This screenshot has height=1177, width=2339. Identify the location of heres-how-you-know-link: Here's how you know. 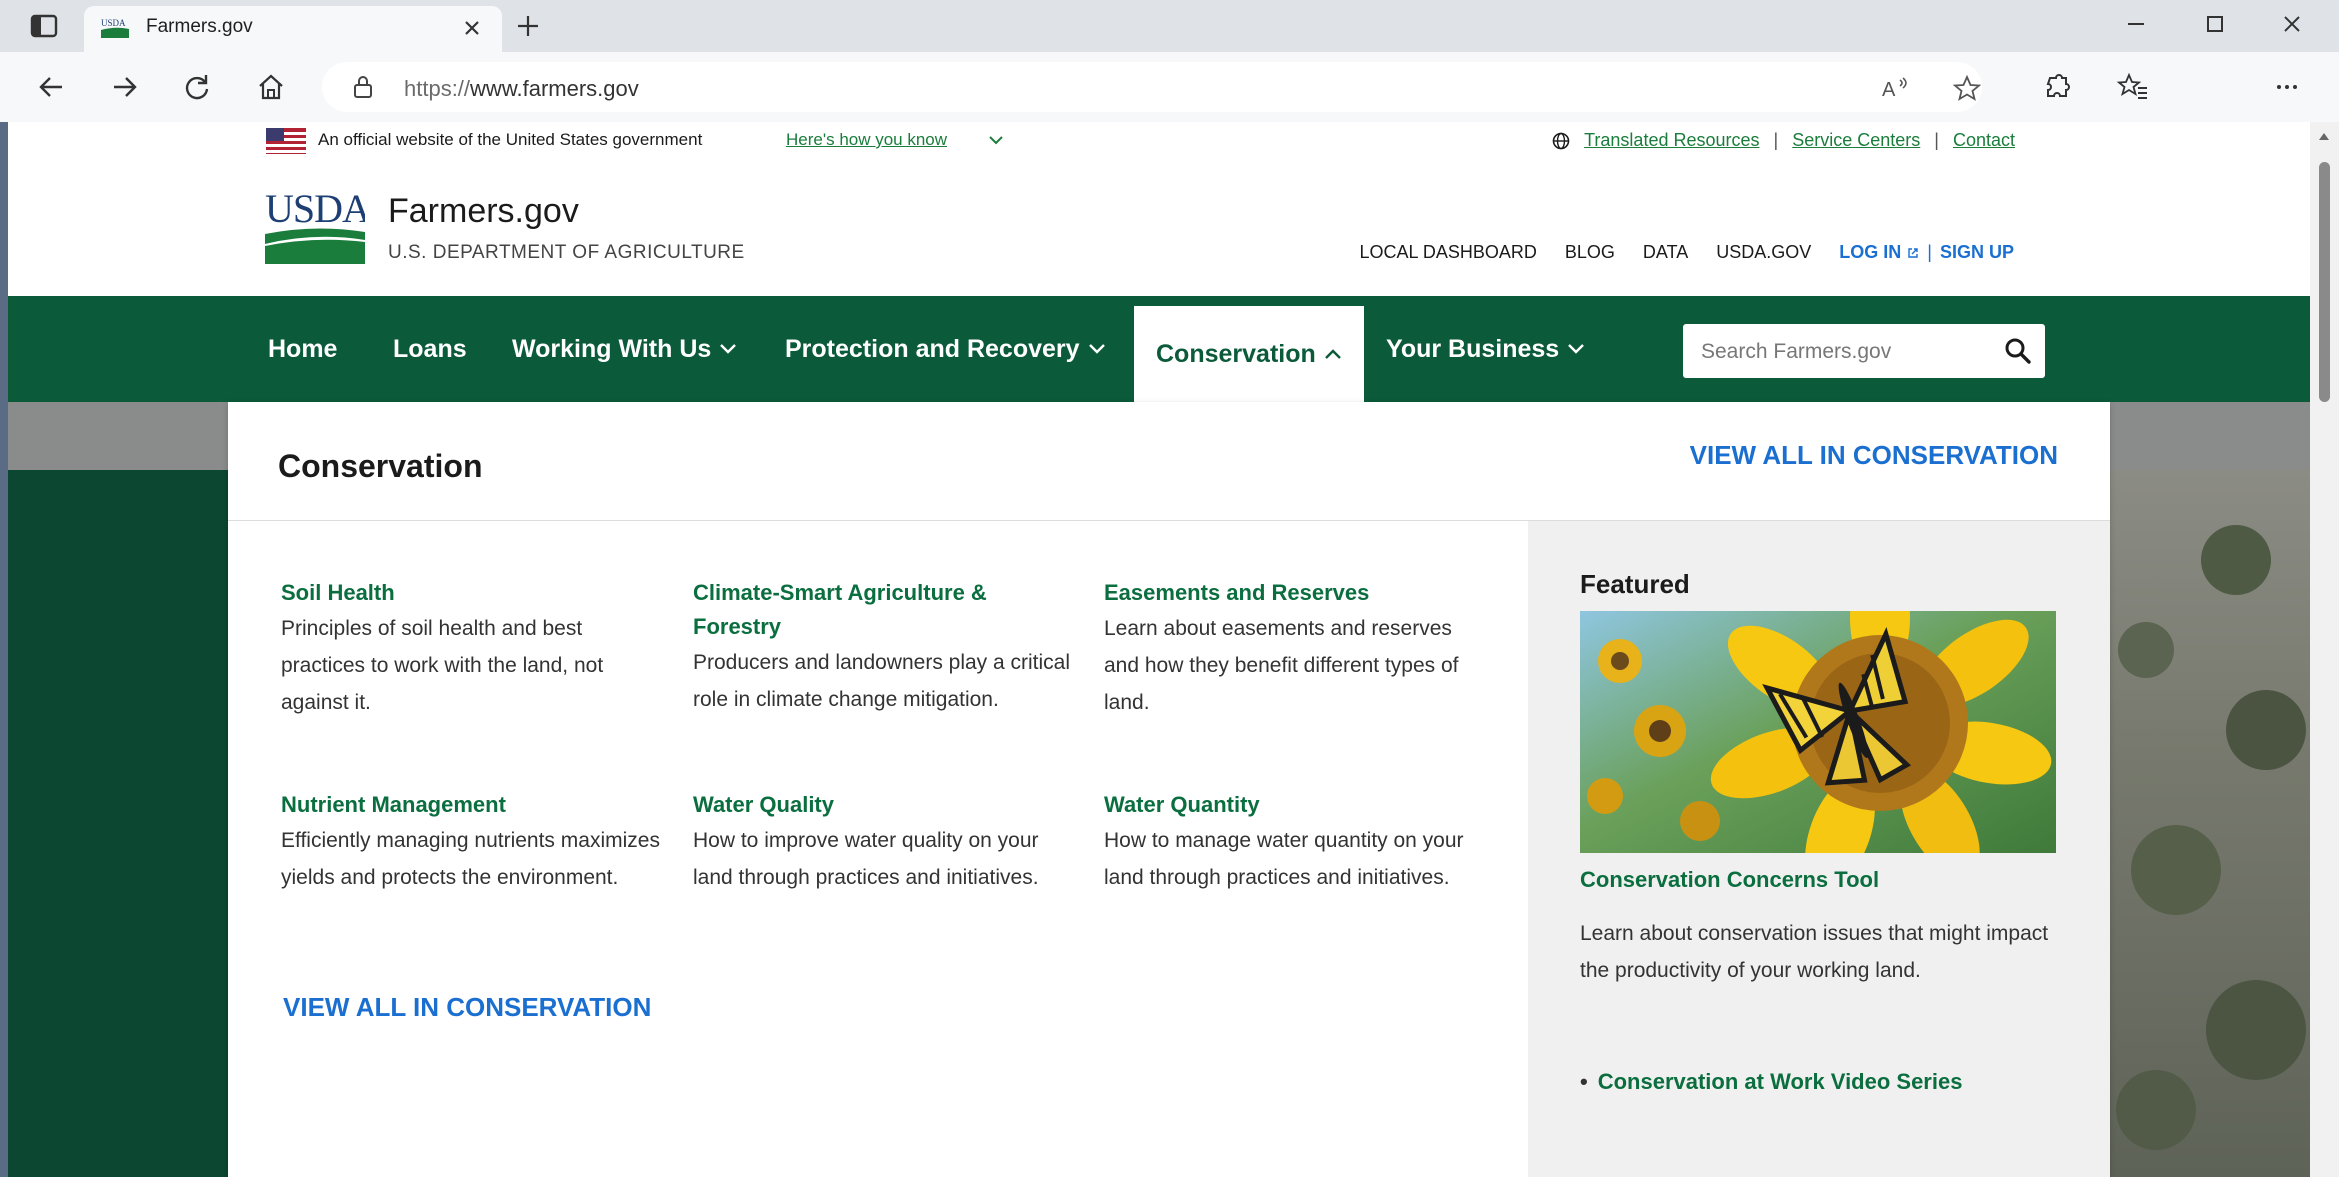
(866, 140).